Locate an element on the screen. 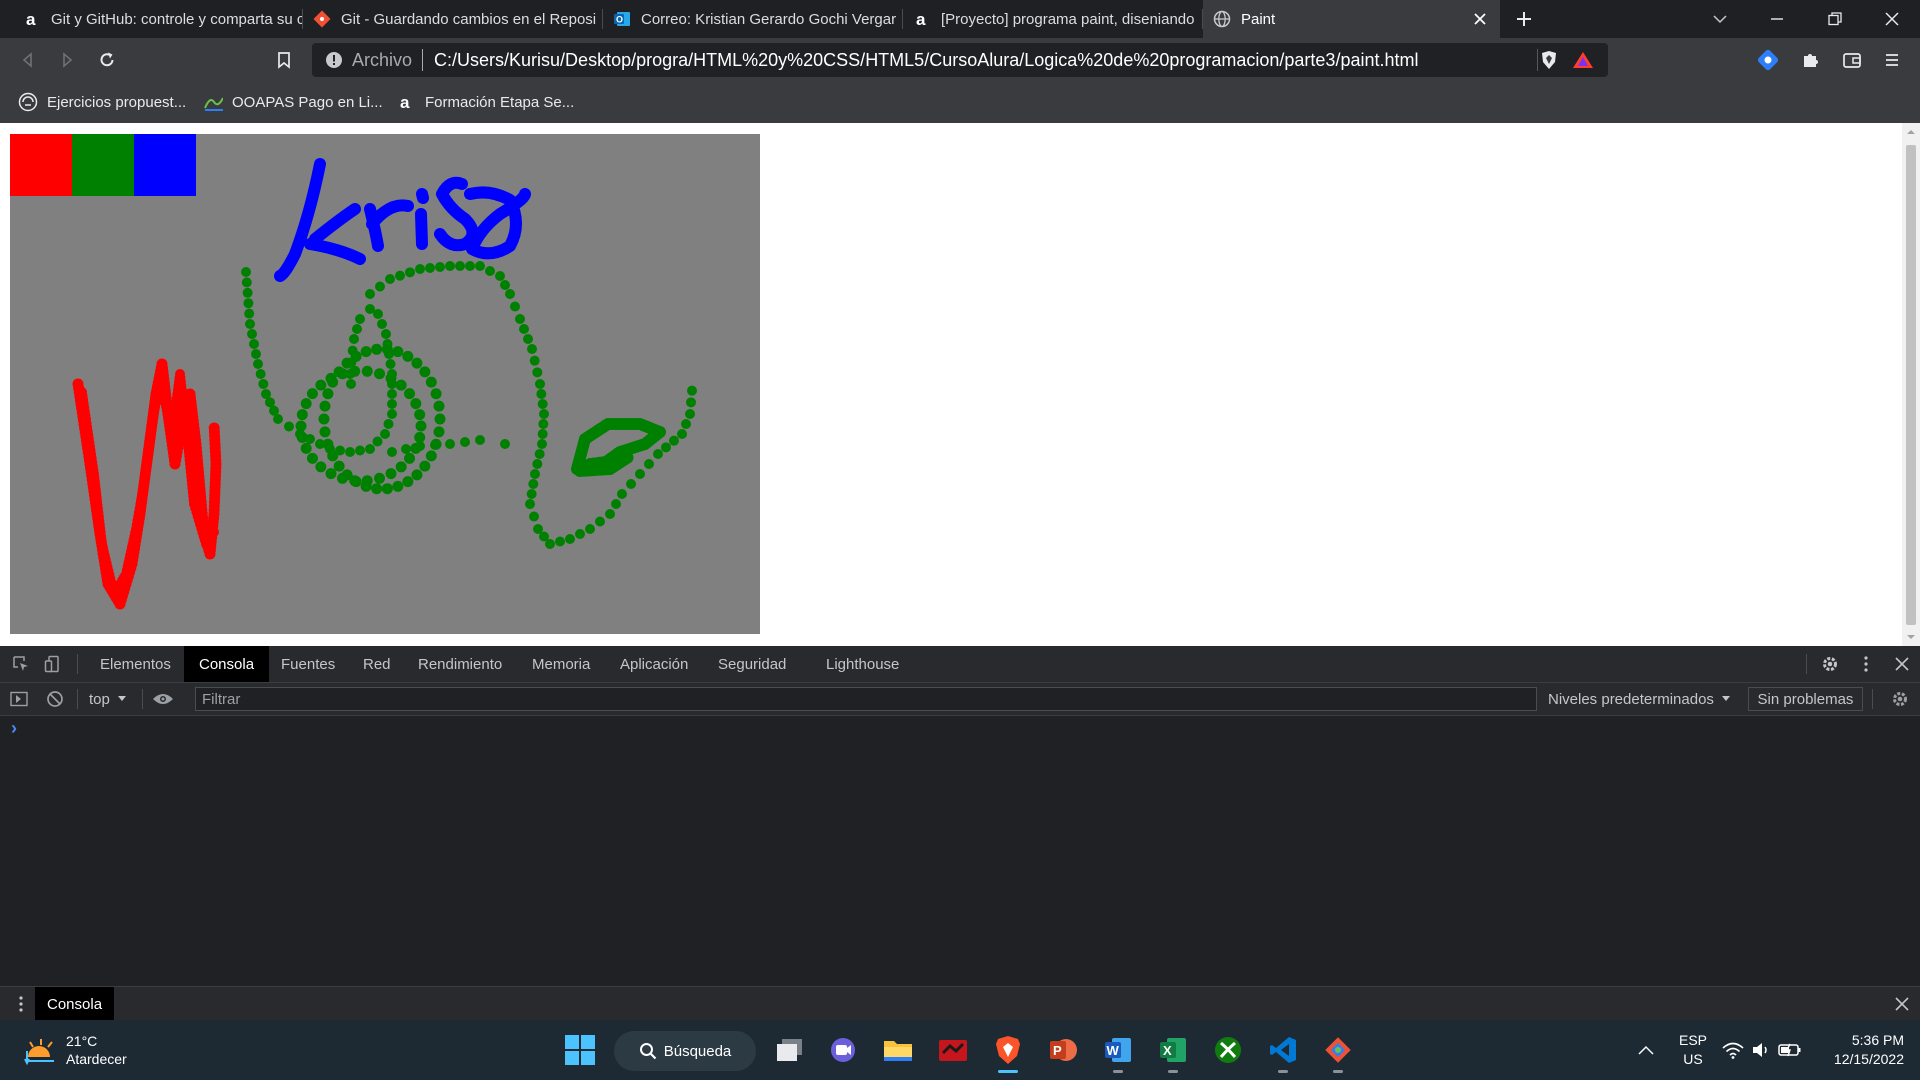  devtools-close-button is located at coordinates (1902, 664).